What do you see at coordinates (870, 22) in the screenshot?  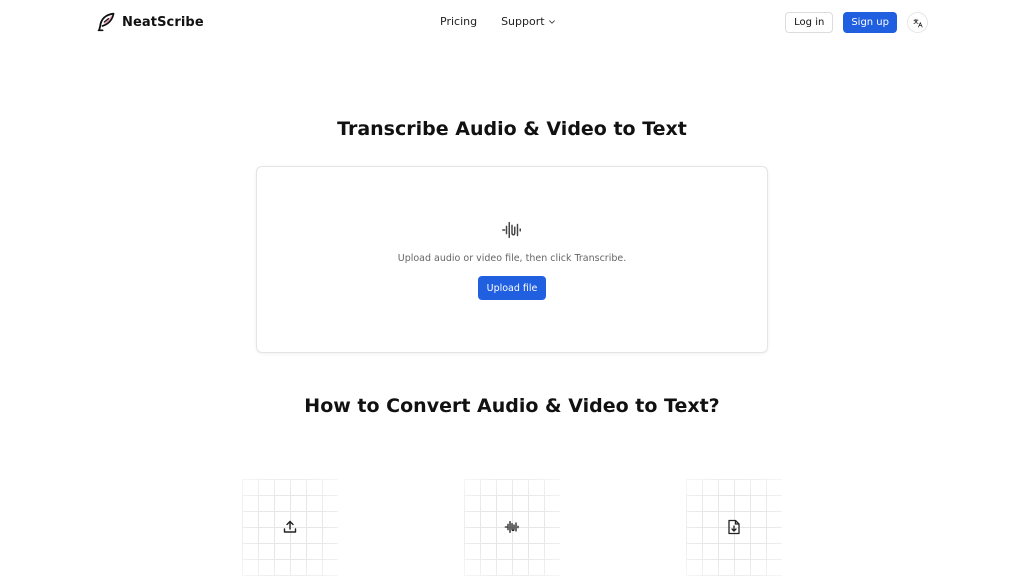 I see `signup-button: Sign up` at bounding box center [870, 22].